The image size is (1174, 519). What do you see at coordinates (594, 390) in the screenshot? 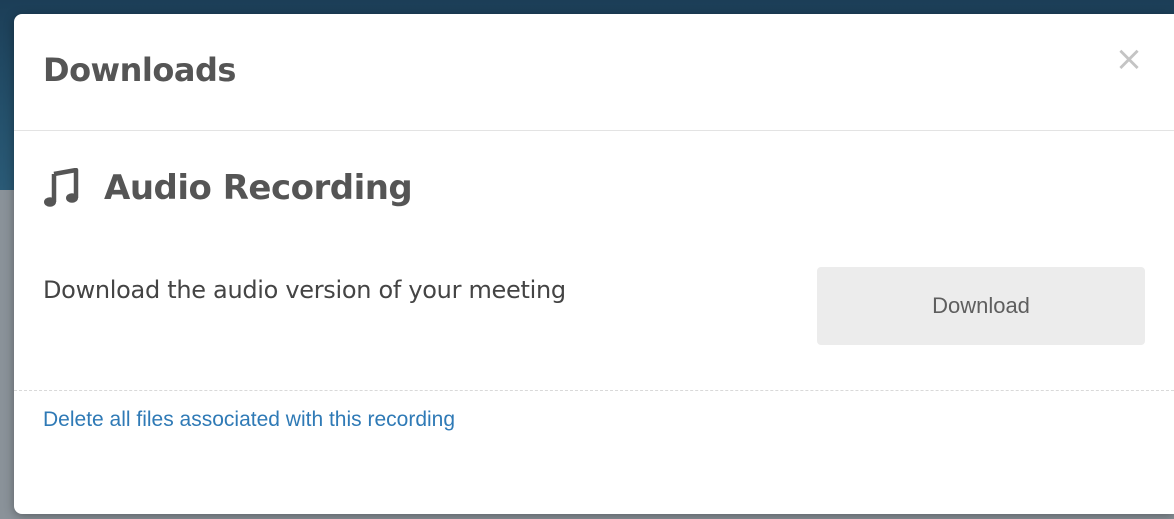
I see `divider` at bounding box center [594, 390].